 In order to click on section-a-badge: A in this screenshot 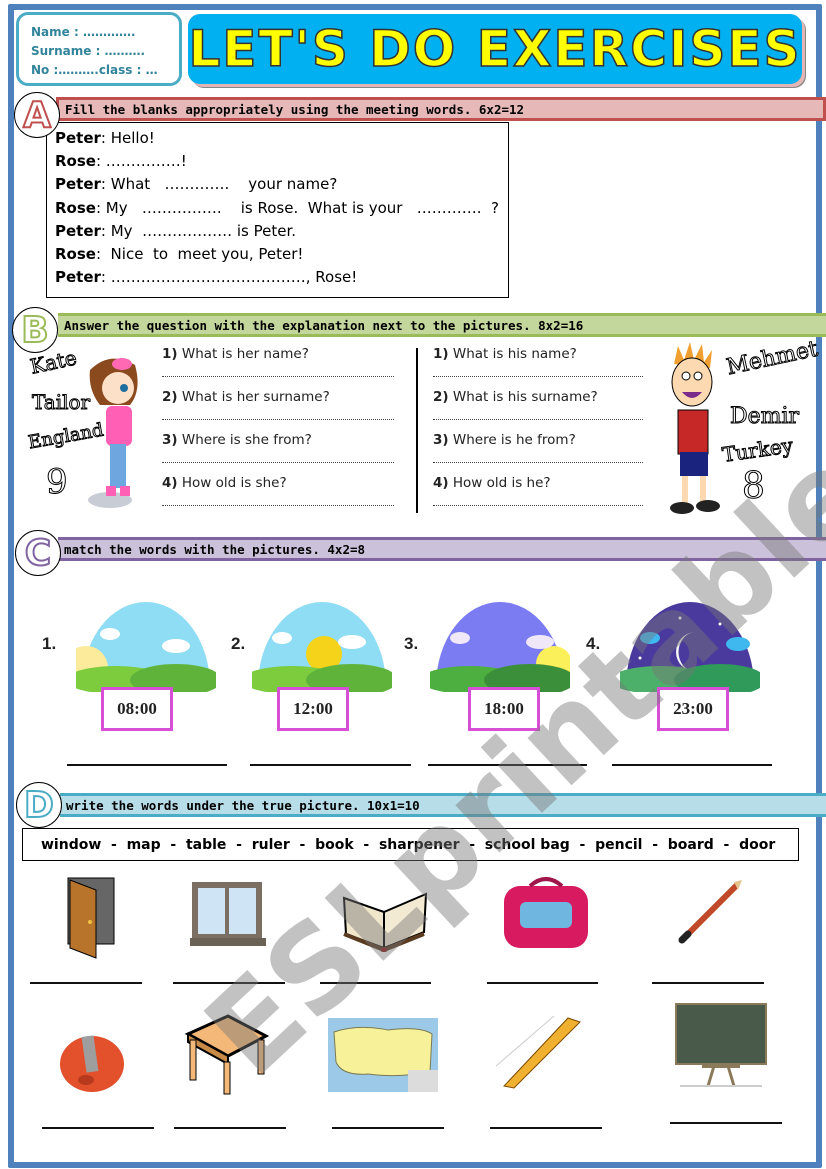, I will do `click(37, 115)`.